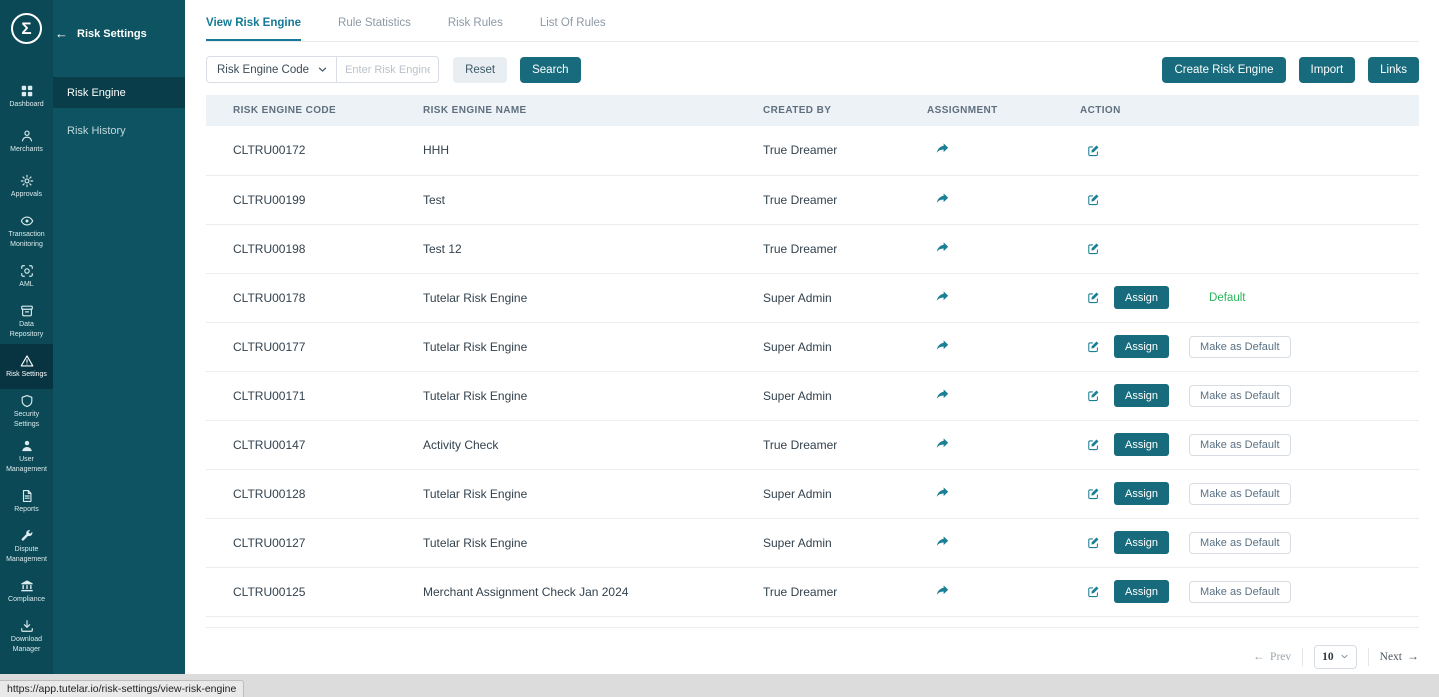 This screenshot has height=697, width=1439. What do you see at coordinates (26, 96) in the screenshot?
I see `sidebar-item-dashboard: Dashboard` at bounding box center [26, 96].